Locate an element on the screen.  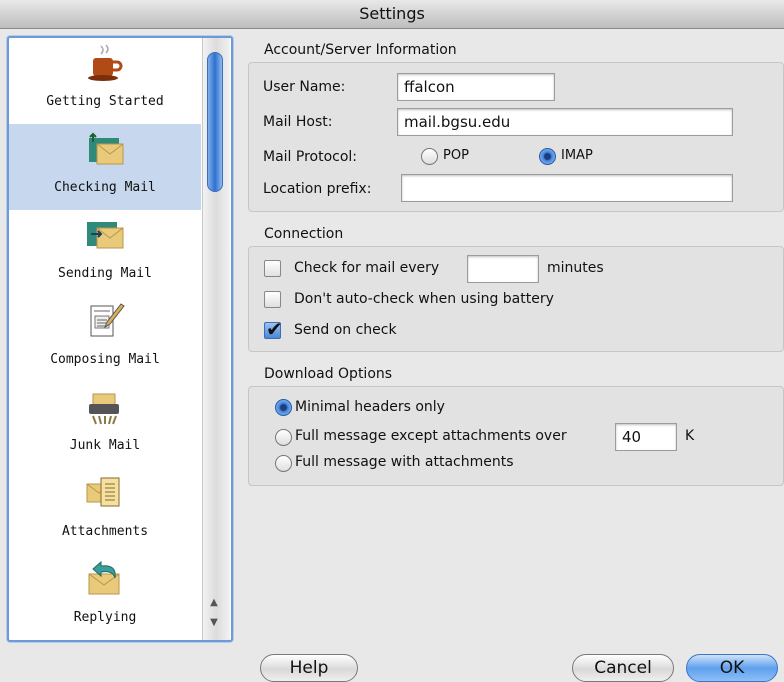
sidebar-item-label: Composing Mail is located at coordinates (105, 359).